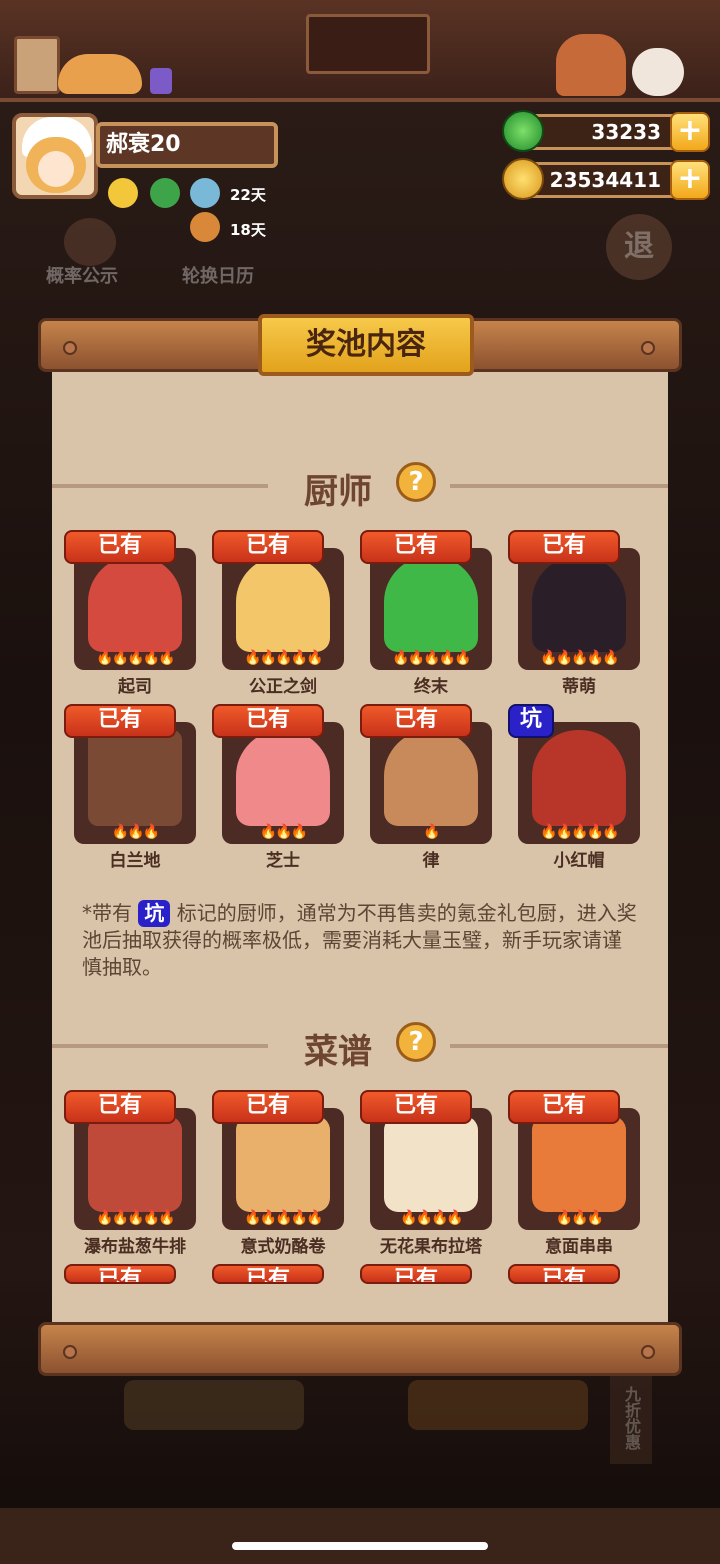  Describe the element at coordinates (248, 230) in the screenshot. I see `buff-days-label-2: 18天` at that location.